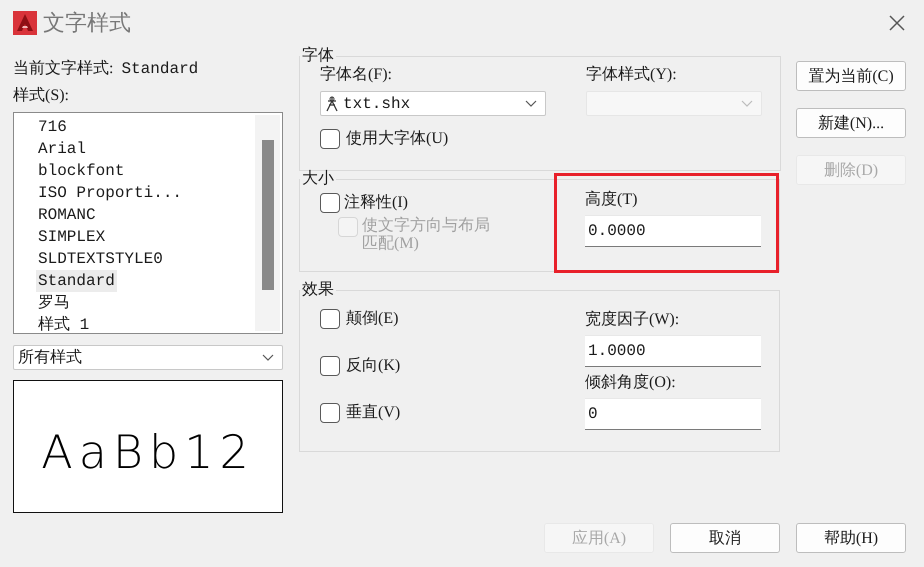 The image size is (924, 567). Describe the element at coordinates (64, 325) in the screenshot. I see `style-list-item: 样式 1` at that location.